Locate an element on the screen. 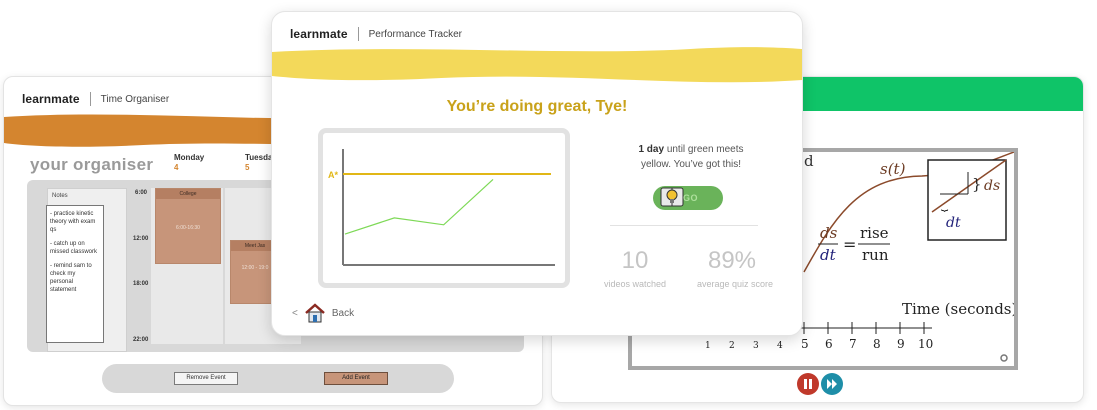 The height and width of the screenshot is (410, 1097). home-icon is located at coordinates (315, 313).